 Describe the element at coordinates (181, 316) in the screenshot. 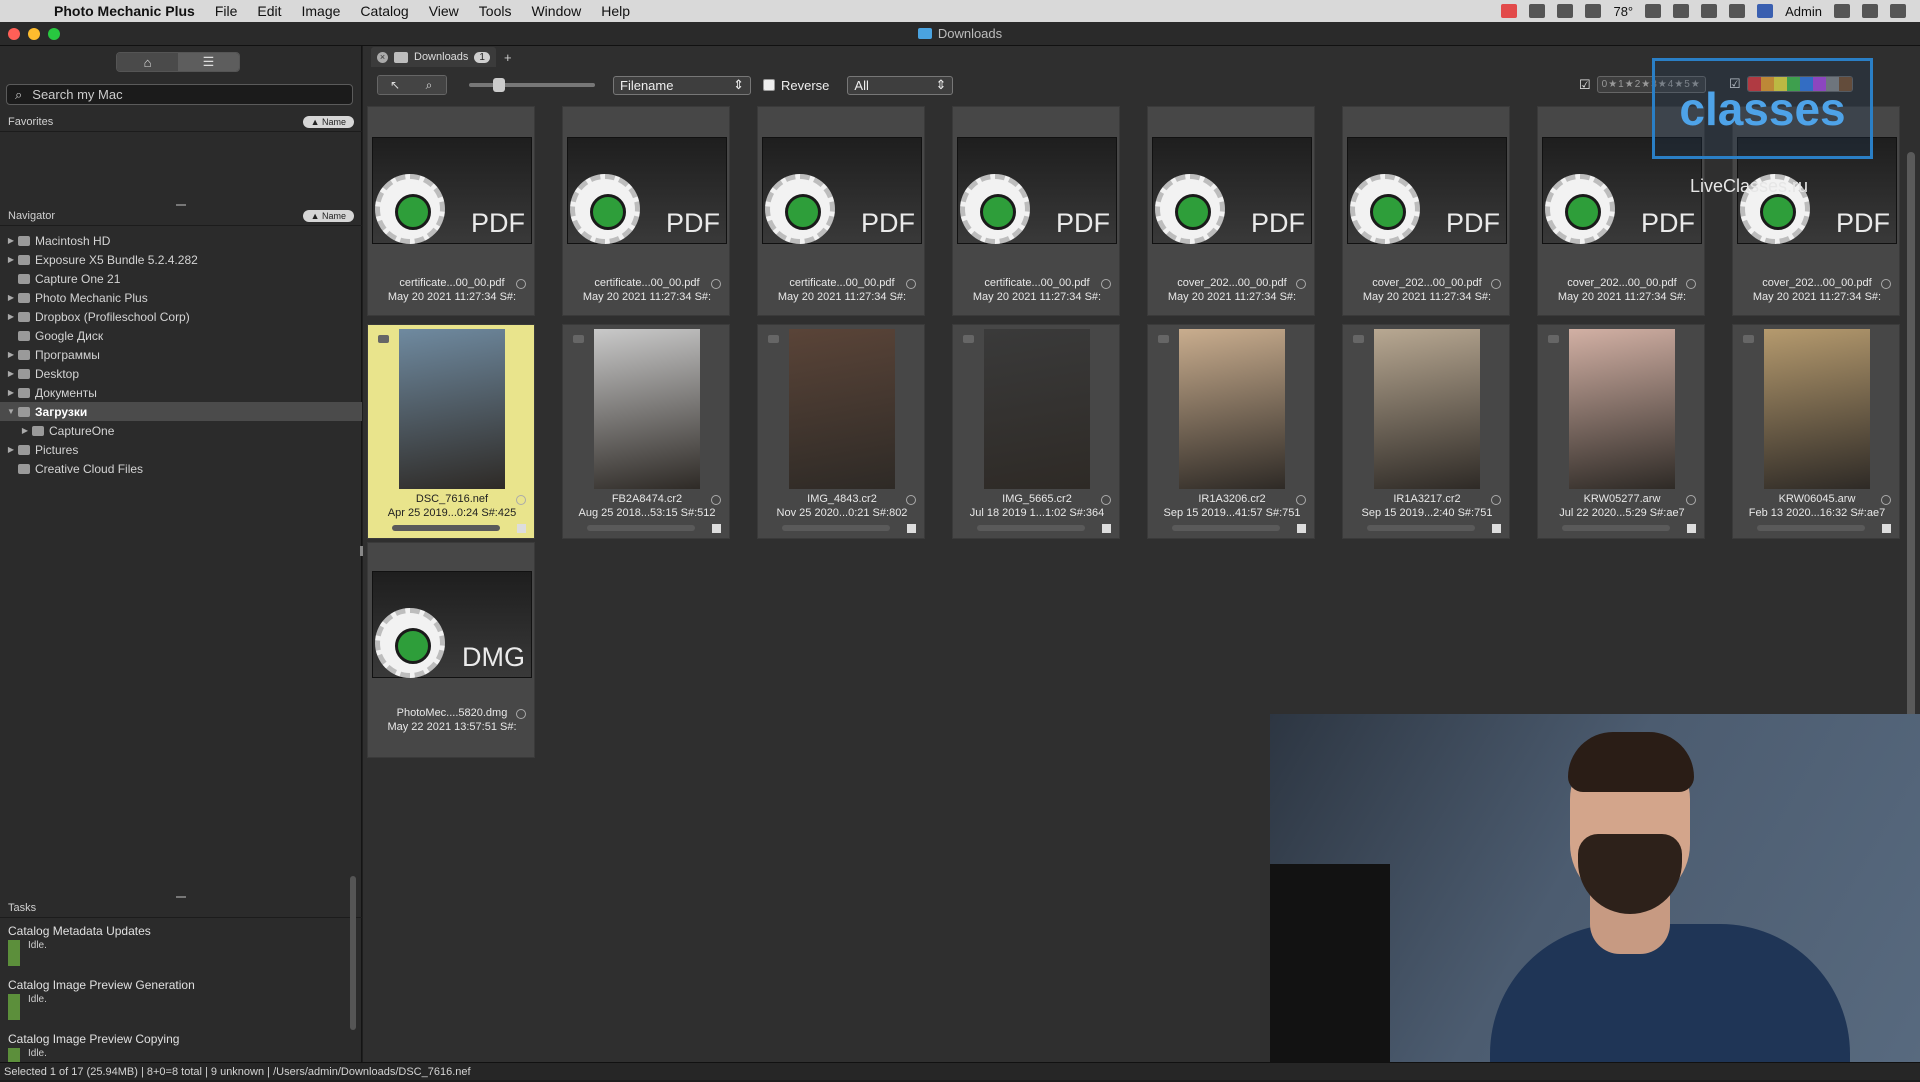

I see `navigator-item: ▶ Dropbox (Profileschool Corp)` at that location.